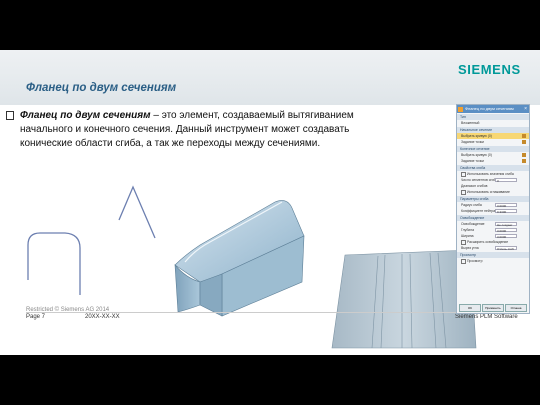 This screenshot has height=405, width=540. I want to click on corner-cut-select: Отсечь сгиб, so click(506, 248).